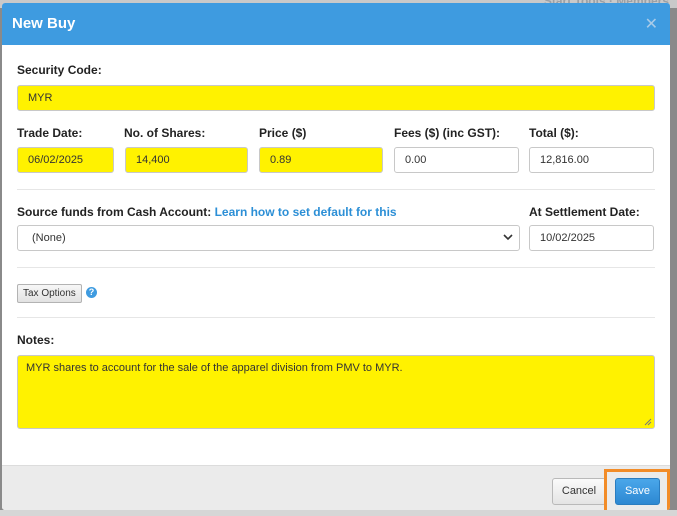 The image size is (677, 516). Describe the element at coordinates (268, 238) in the screenshot. I see `cash-account-select: (None)` at that location.